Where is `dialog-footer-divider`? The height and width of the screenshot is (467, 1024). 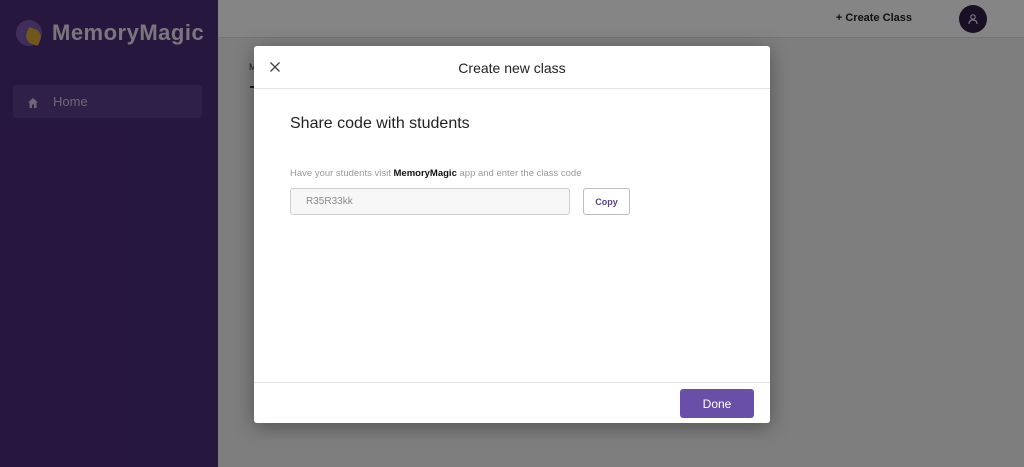 dialog-footer-divider is located at coordinates (512, 382).